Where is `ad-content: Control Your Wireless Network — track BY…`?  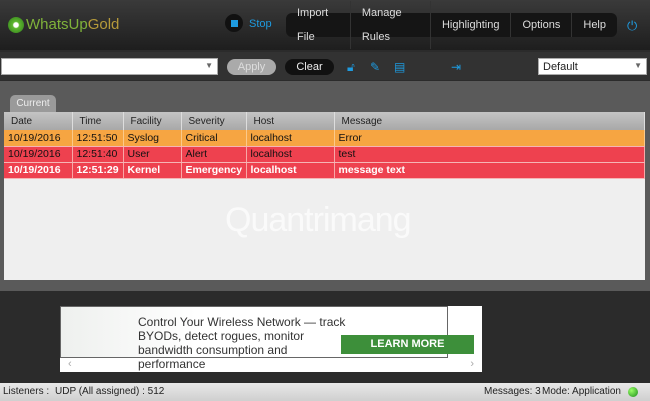
ad-content: Control Your Wireless Network — track BY… is located at coordinates (267, 338).